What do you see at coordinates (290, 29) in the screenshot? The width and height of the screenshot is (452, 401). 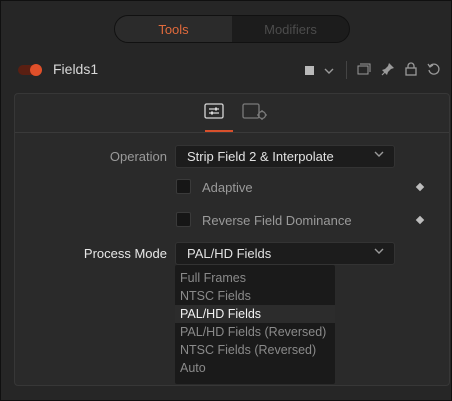 I see `tab-modifiers: Modifiers` at bounding box center [290, 29].